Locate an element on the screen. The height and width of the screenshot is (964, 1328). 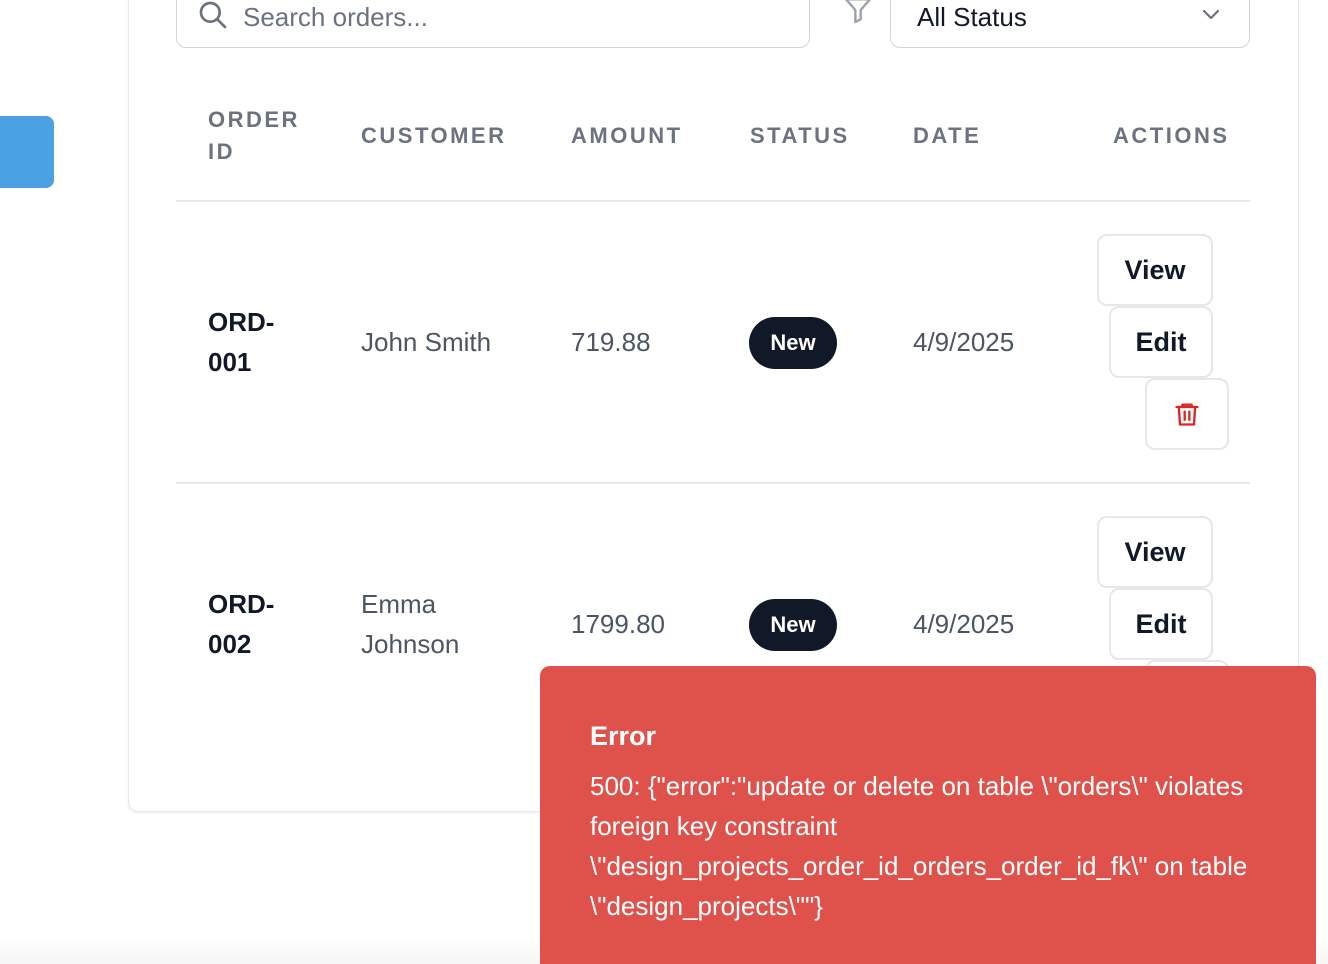
delete-button is located at coordinates (1187, 414).